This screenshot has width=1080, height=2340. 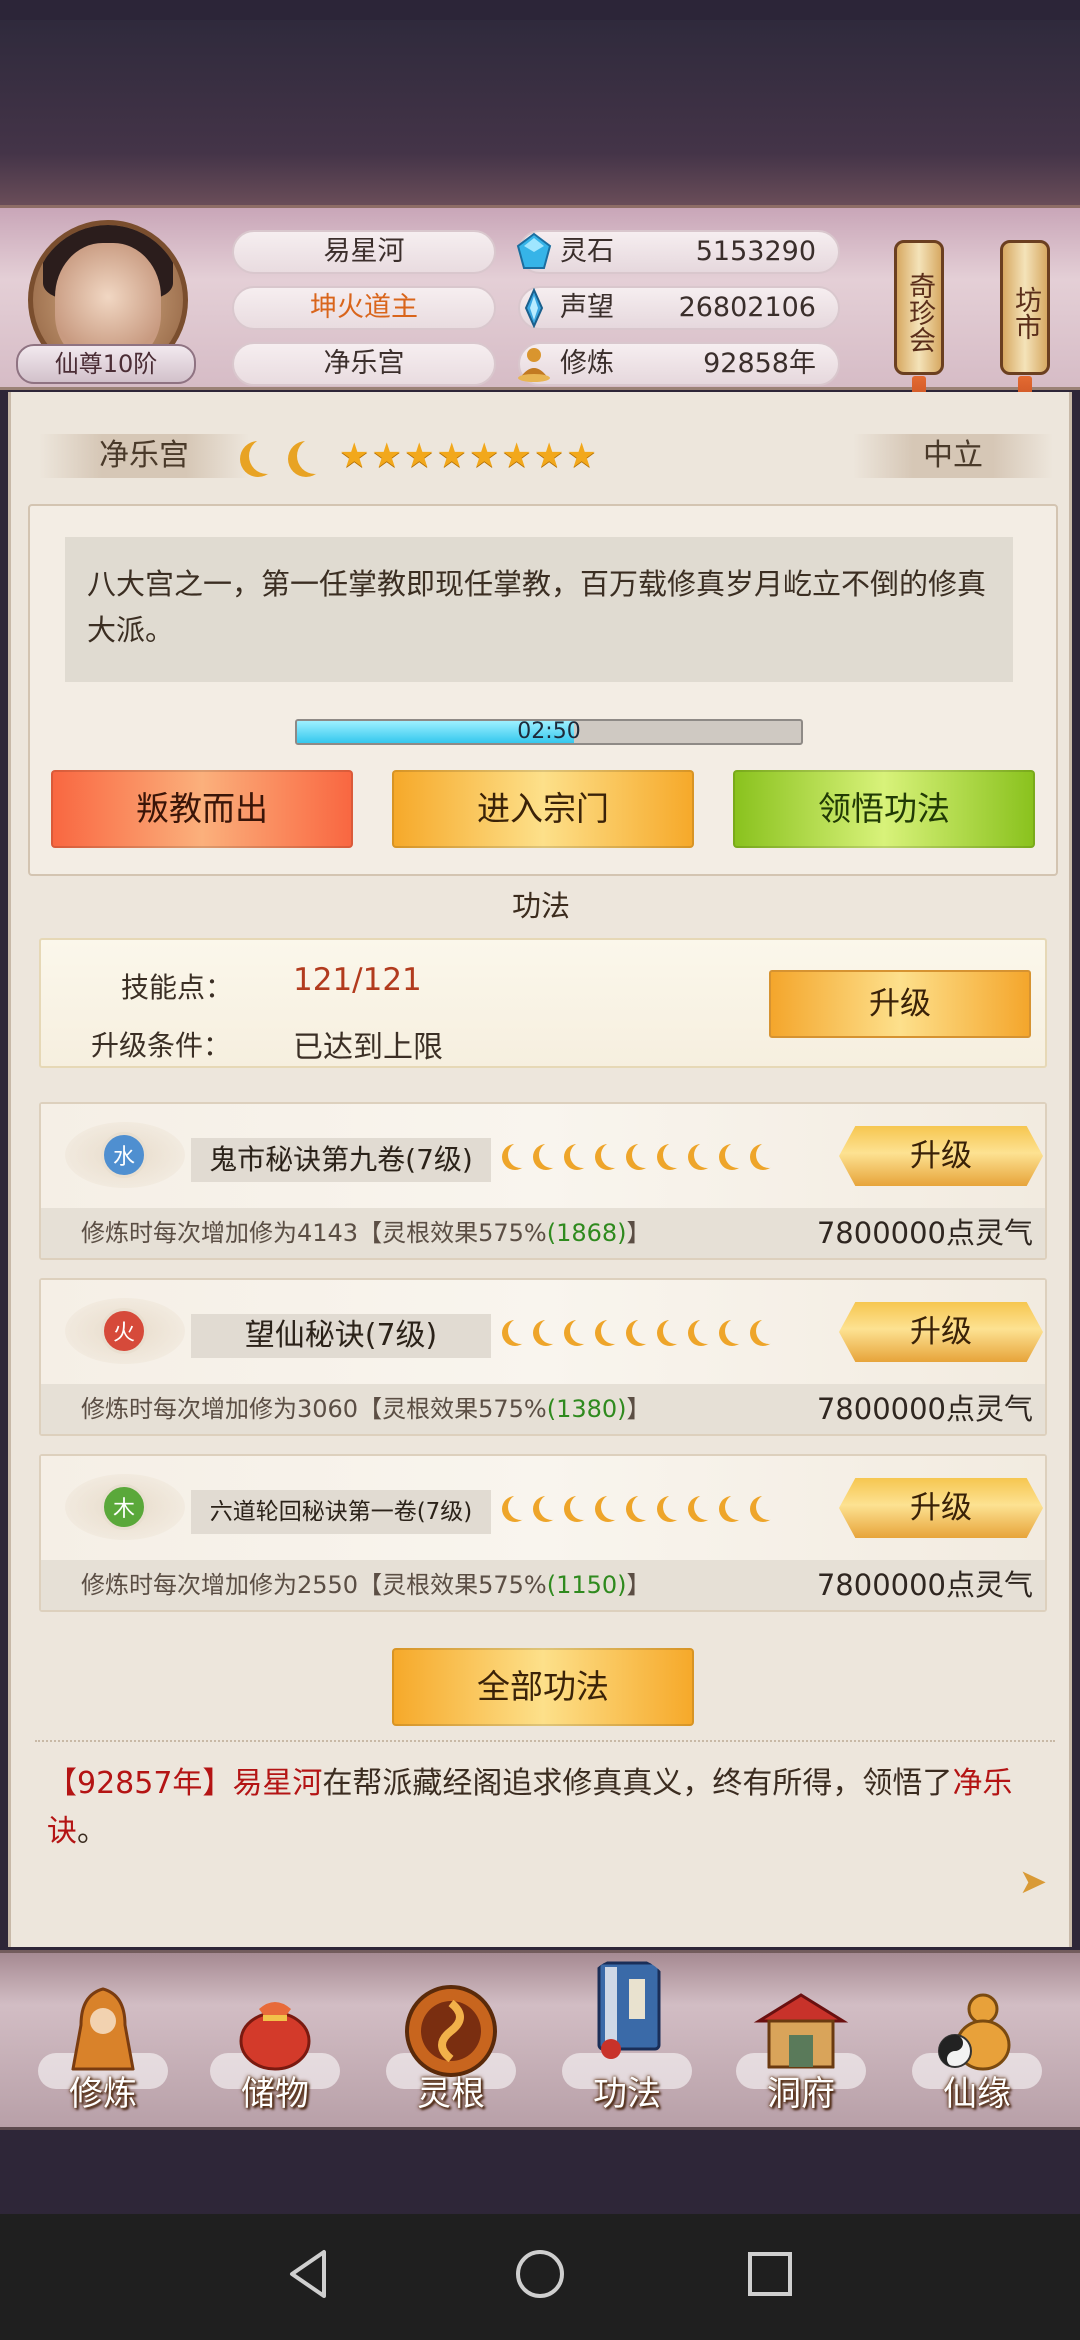 I want to click on nav-label: 灵根, so click(x=451, y=2094).